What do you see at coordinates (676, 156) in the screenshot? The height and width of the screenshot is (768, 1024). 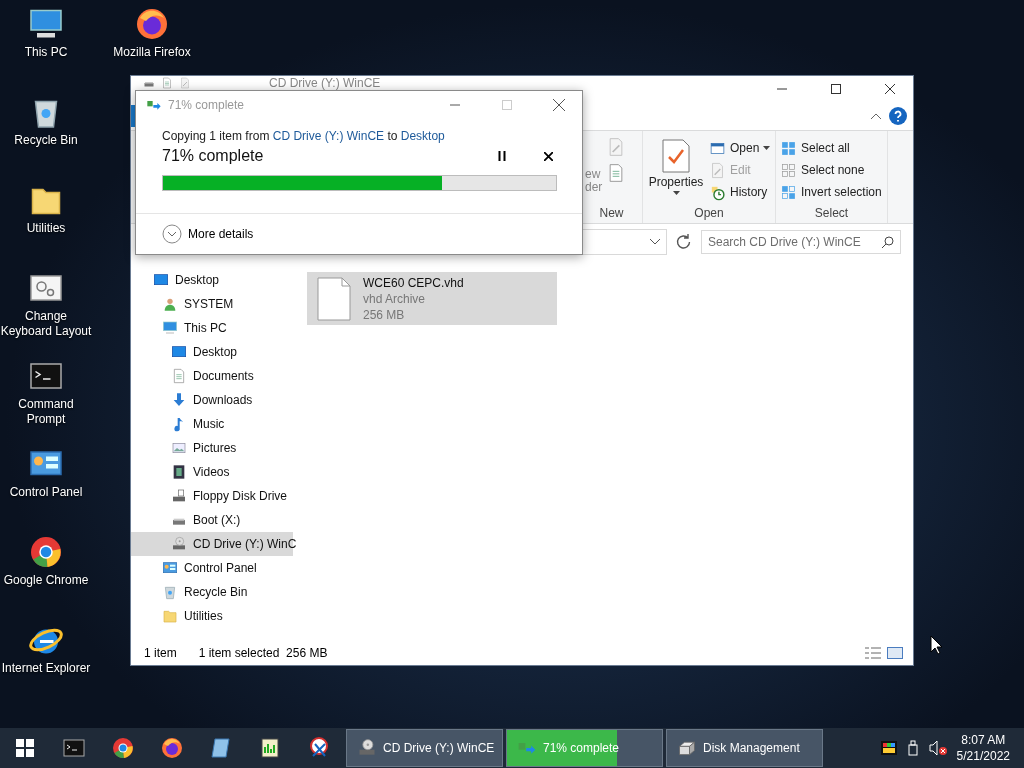 I see `checkmark-document-icon` at bounding box center [676, 156].